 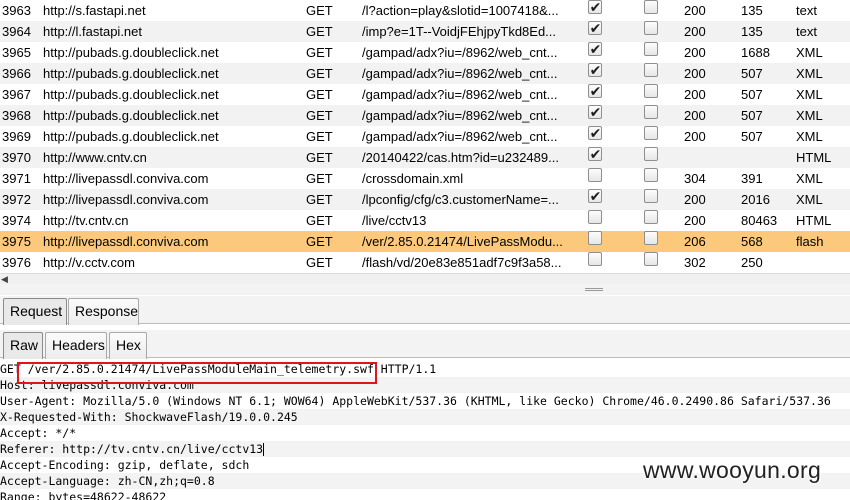 I want to click on raw-request-line: Range: bytes=48622-48622, so click(x=425, y=494).